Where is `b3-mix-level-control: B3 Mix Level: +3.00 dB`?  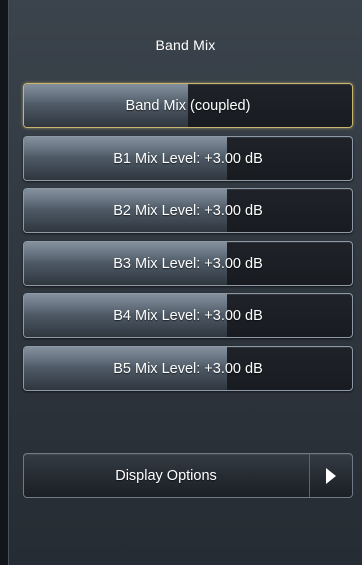 b3-mix-level-control: B3 Mix Level: +3.00 dB is located at coordinates (188, 263).